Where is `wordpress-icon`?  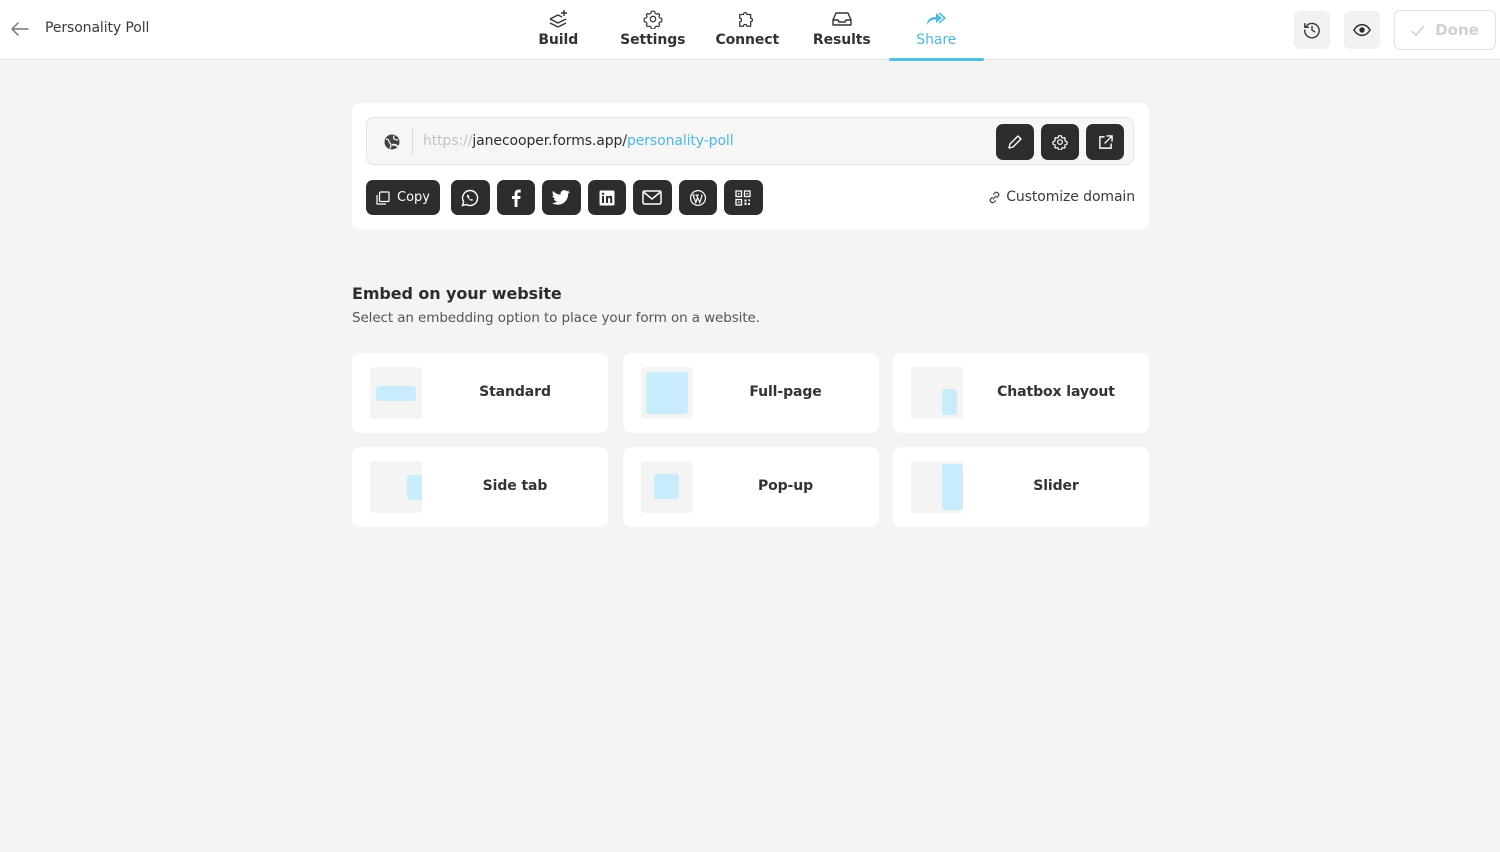 wordpress-icon is located at coordinates (697, 197).